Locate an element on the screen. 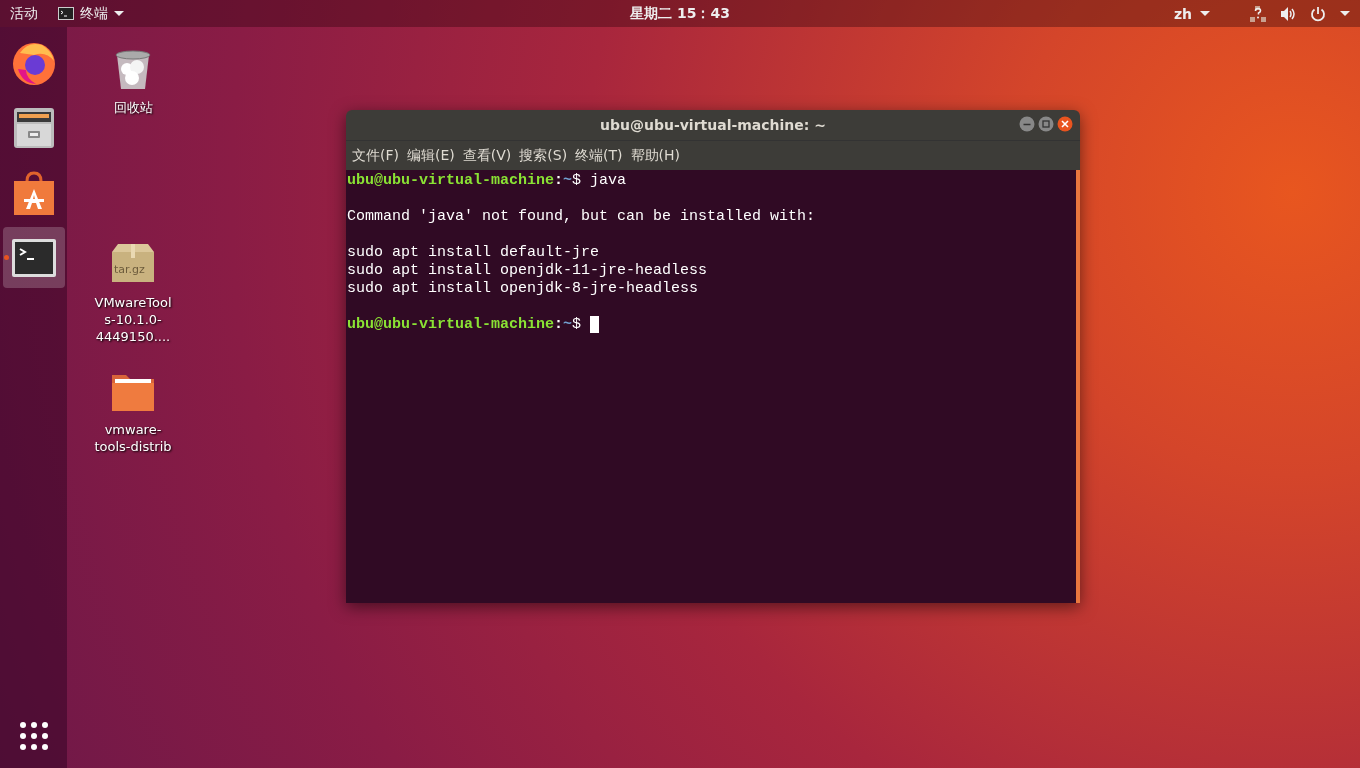 This screenshot has width=1360, height=768. close-button is located at coordinates (1065, 124).